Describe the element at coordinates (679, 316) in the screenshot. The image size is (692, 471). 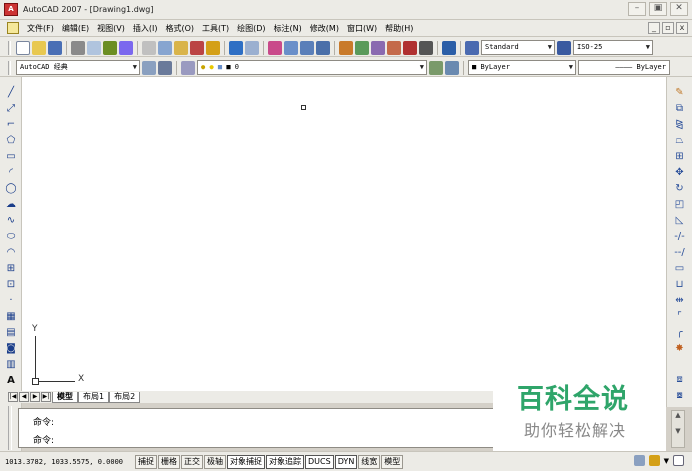
I see `chamfer-icon: ⌜` at that location.